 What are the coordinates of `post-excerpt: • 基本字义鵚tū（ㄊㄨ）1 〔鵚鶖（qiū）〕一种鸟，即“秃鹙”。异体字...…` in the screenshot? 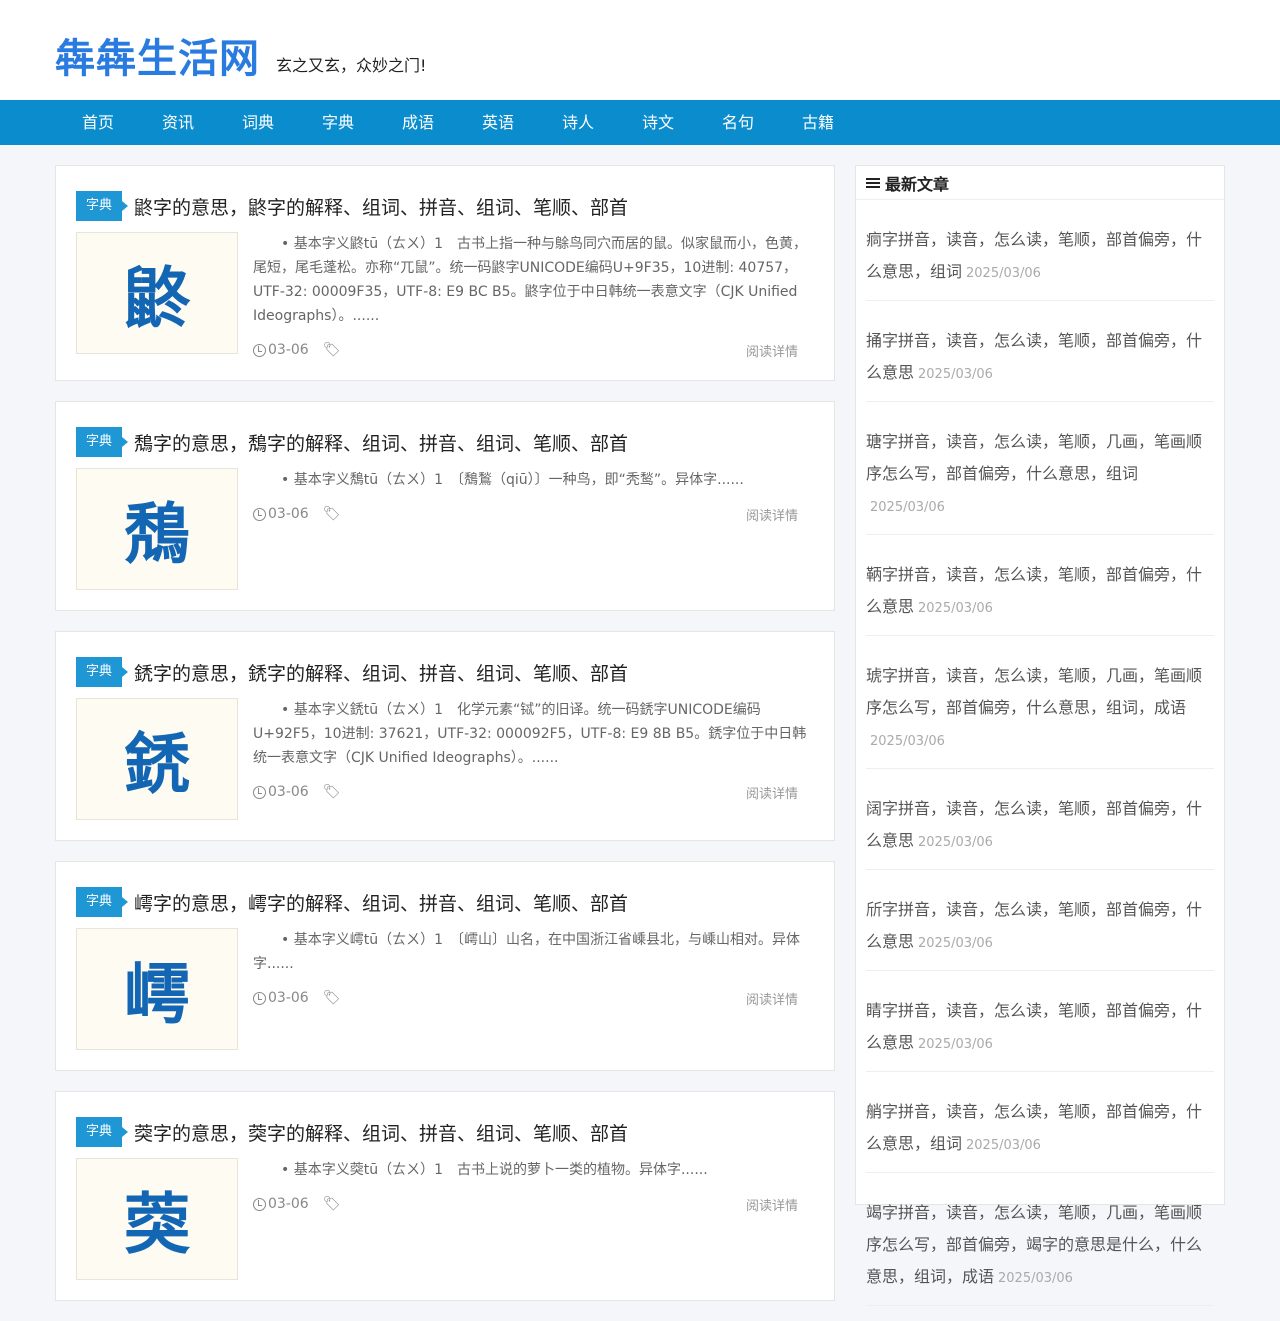 It's located at (512, 480).